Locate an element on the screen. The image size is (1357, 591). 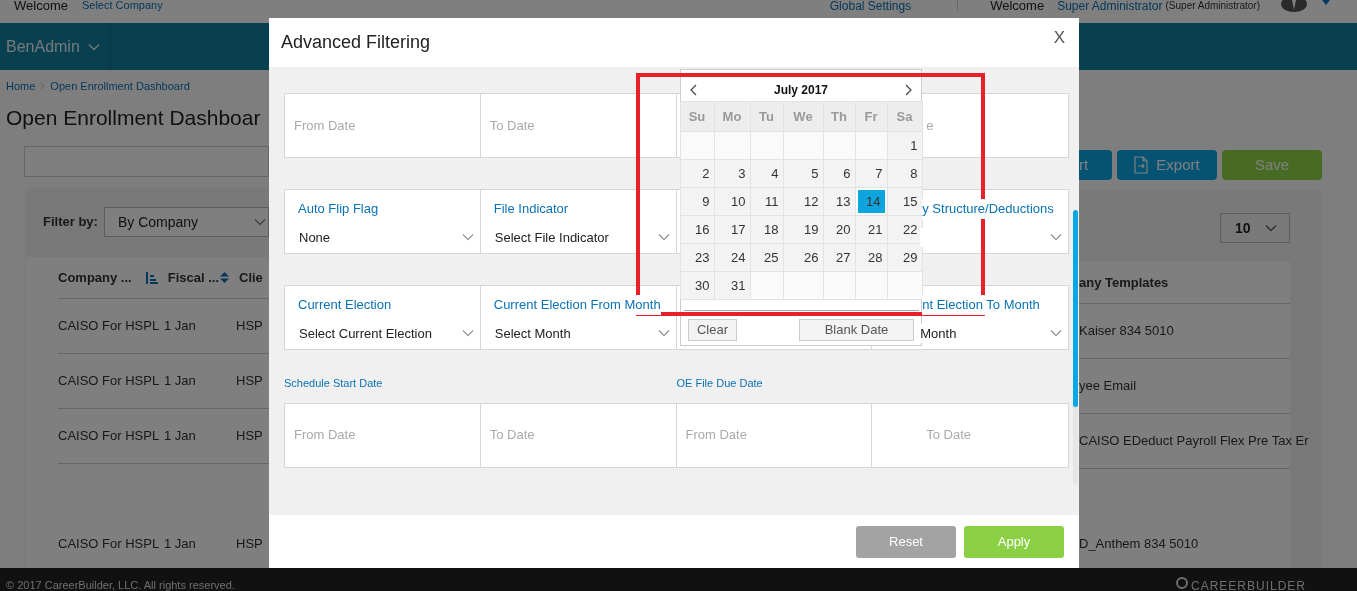
field-label: Current Election From Month is located at coordinates (577, 305).